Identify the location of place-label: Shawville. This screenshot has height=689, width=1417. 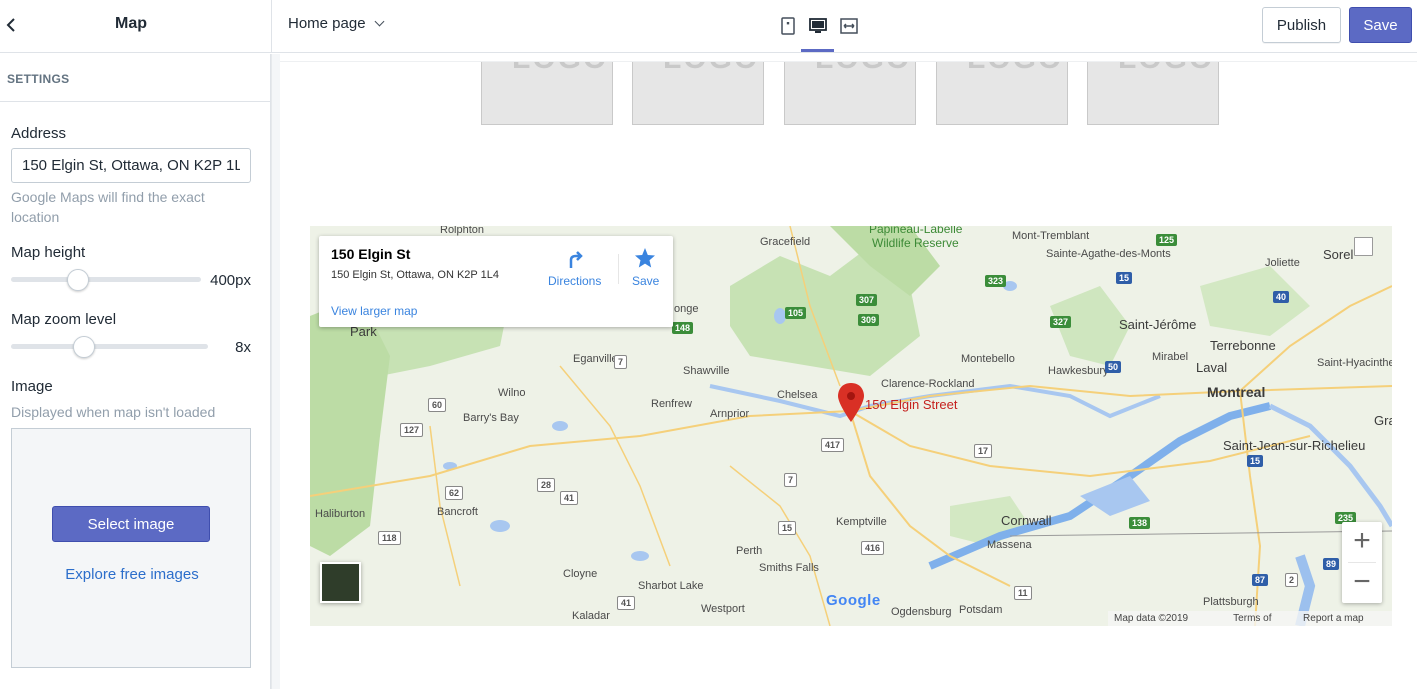
(706, 371).